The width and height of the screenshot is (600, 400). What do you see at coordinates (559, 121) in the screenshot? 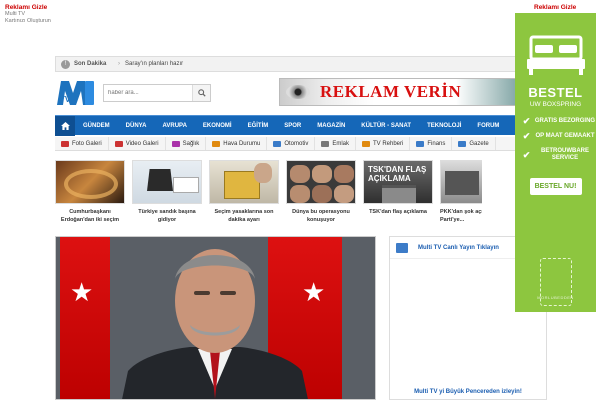
I see `ad-feature: ✔ GRATIS BEZORGING` at bounding box center [559, 121].